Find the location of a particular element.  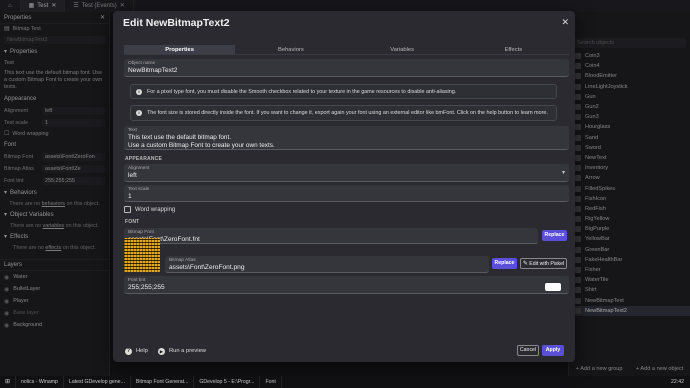

tab-effects: Effects is located at coordinates (513, 49).